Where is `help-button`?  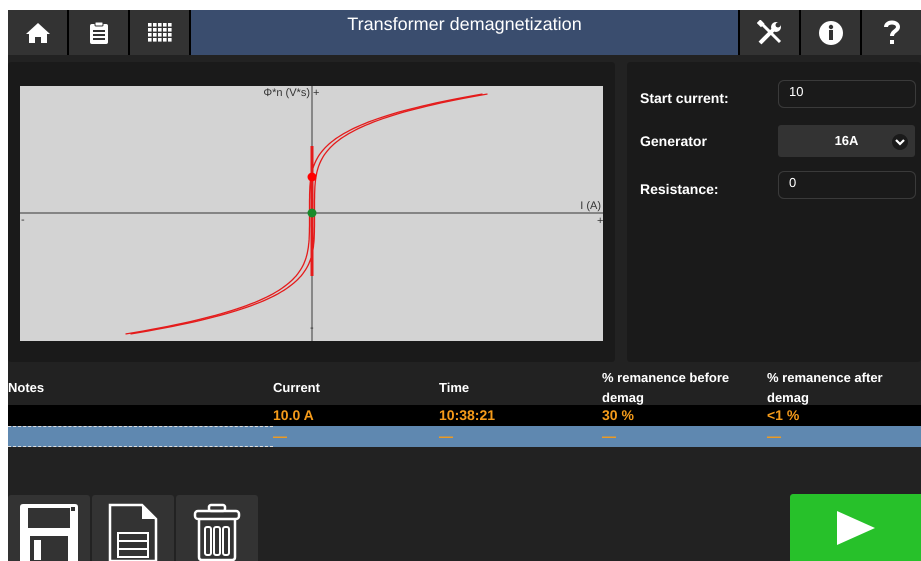
help-button is located at coordinates (891, 32).